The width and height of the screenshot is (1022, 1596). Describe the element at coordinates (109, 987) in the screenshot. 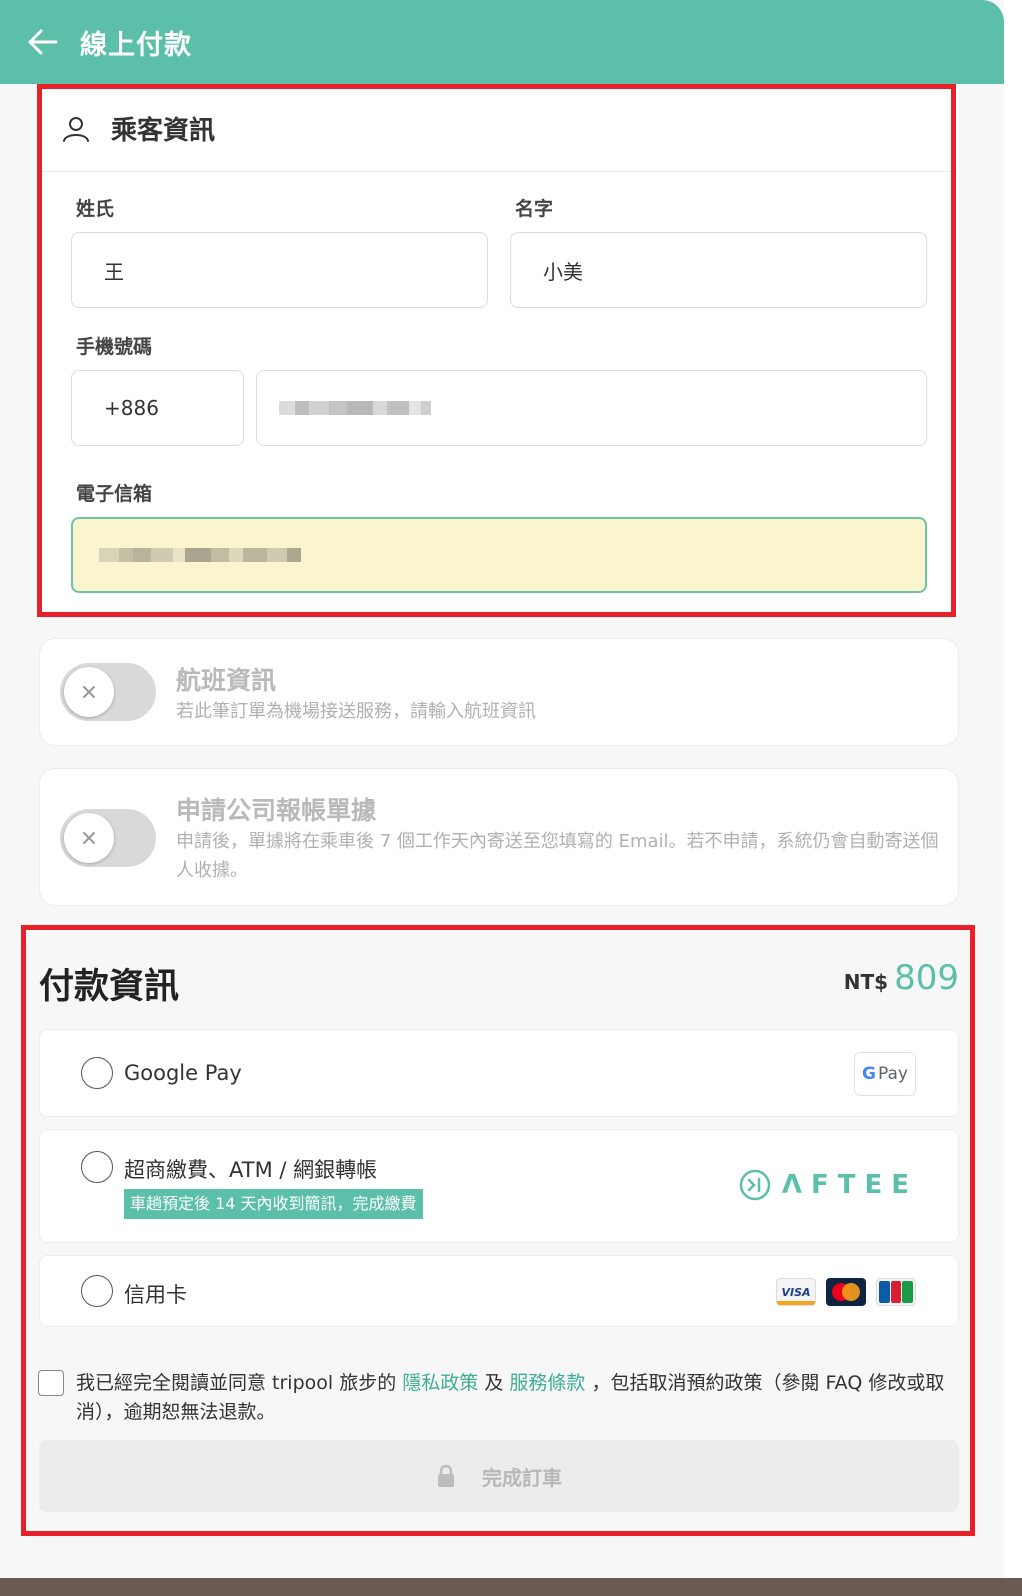

I see `payment-info-title: 付款資訊` at that location.